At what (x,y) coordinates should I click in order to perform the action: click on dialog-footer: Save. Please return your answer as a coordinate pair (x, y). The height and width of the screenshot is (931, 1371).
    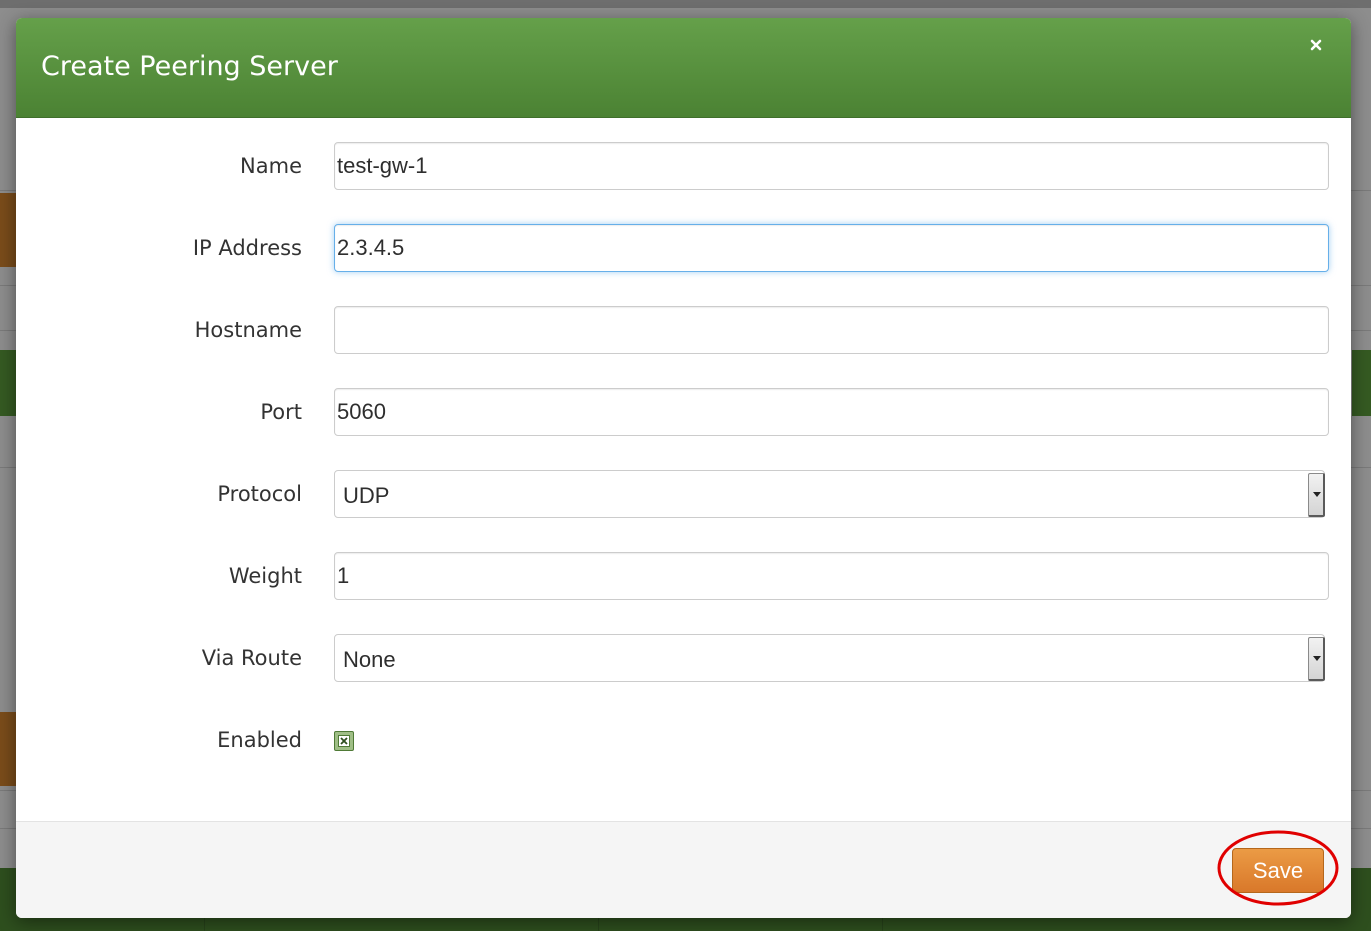
    Looking at the image, I should click on (683, 869).